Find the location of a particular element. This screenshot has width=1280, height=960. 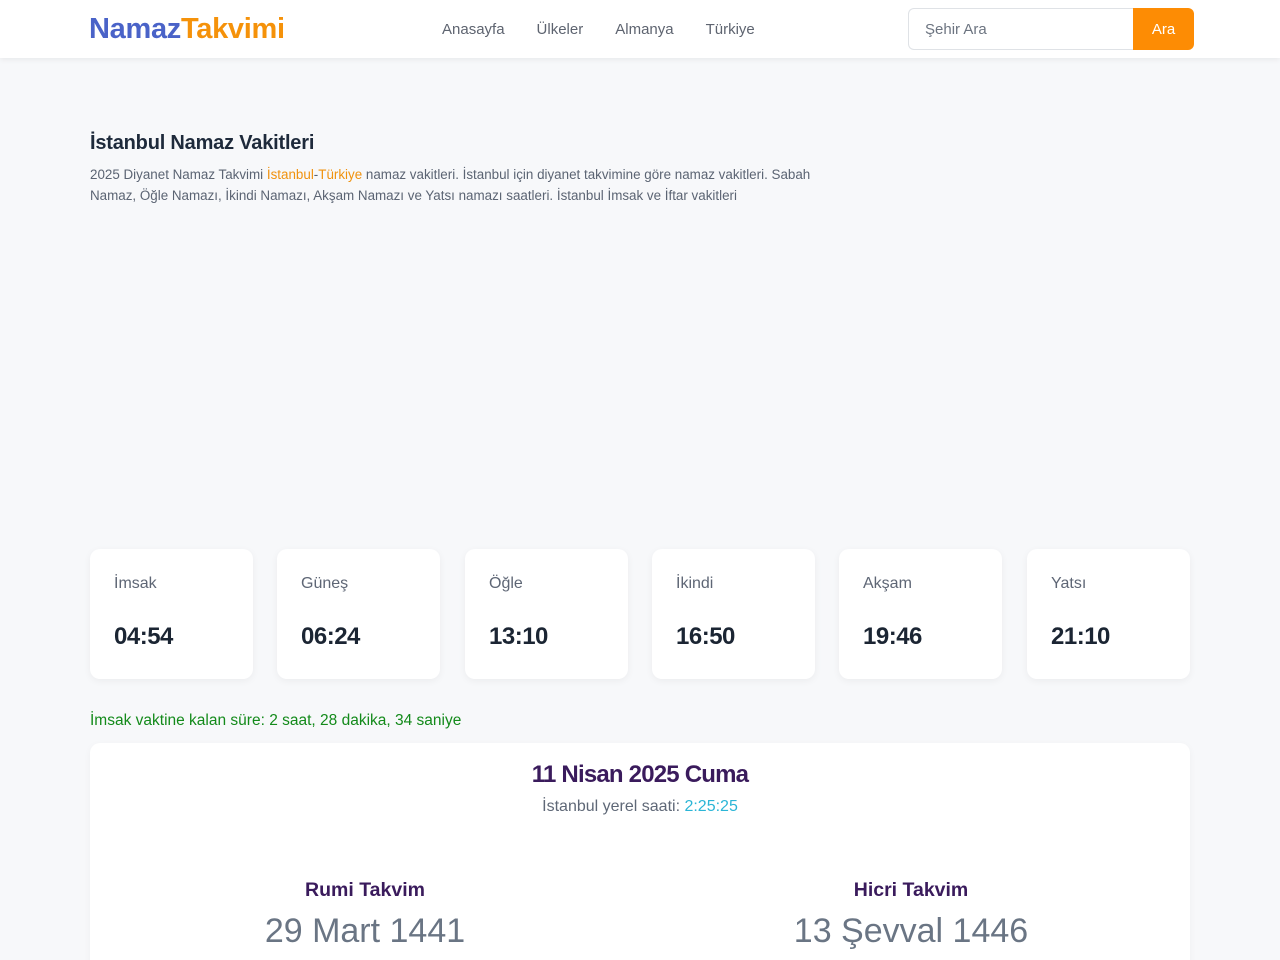

site-logo: NamazTakvimi is located at coordinates (187, 29).